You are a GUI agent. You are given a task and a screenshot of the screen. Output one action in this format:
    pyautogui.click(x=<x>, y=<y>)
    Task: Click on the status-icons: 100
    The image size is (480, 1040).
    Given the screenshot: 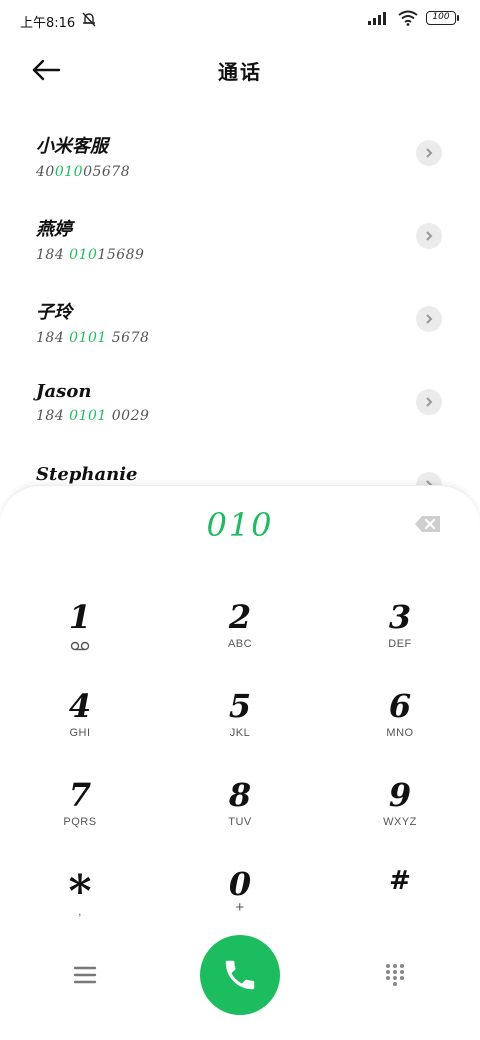 What is the action you would take?
    pyautogui.click(x=413, y=18)
    